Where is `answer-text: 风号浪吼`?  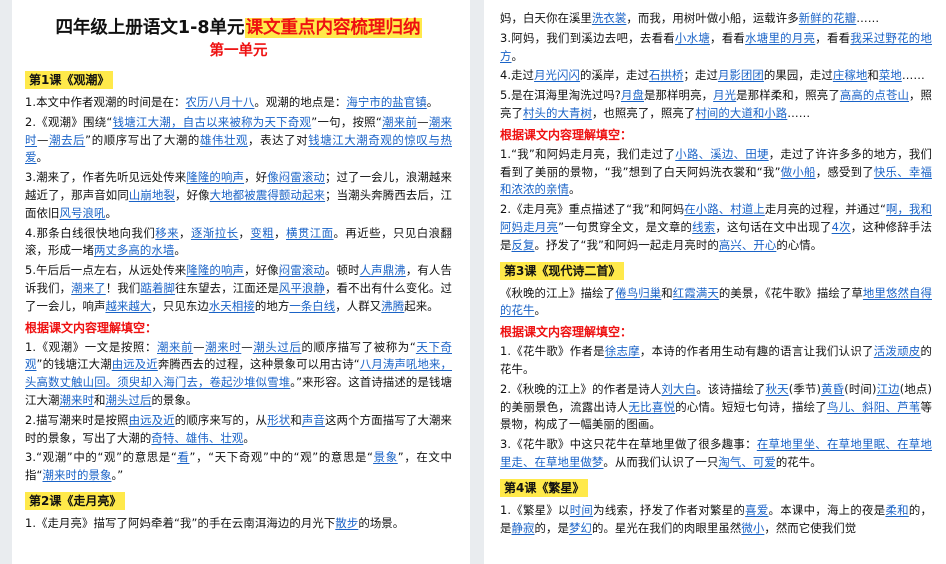 answer-text: 风号浪吼 is located at coordinates (82, 212).